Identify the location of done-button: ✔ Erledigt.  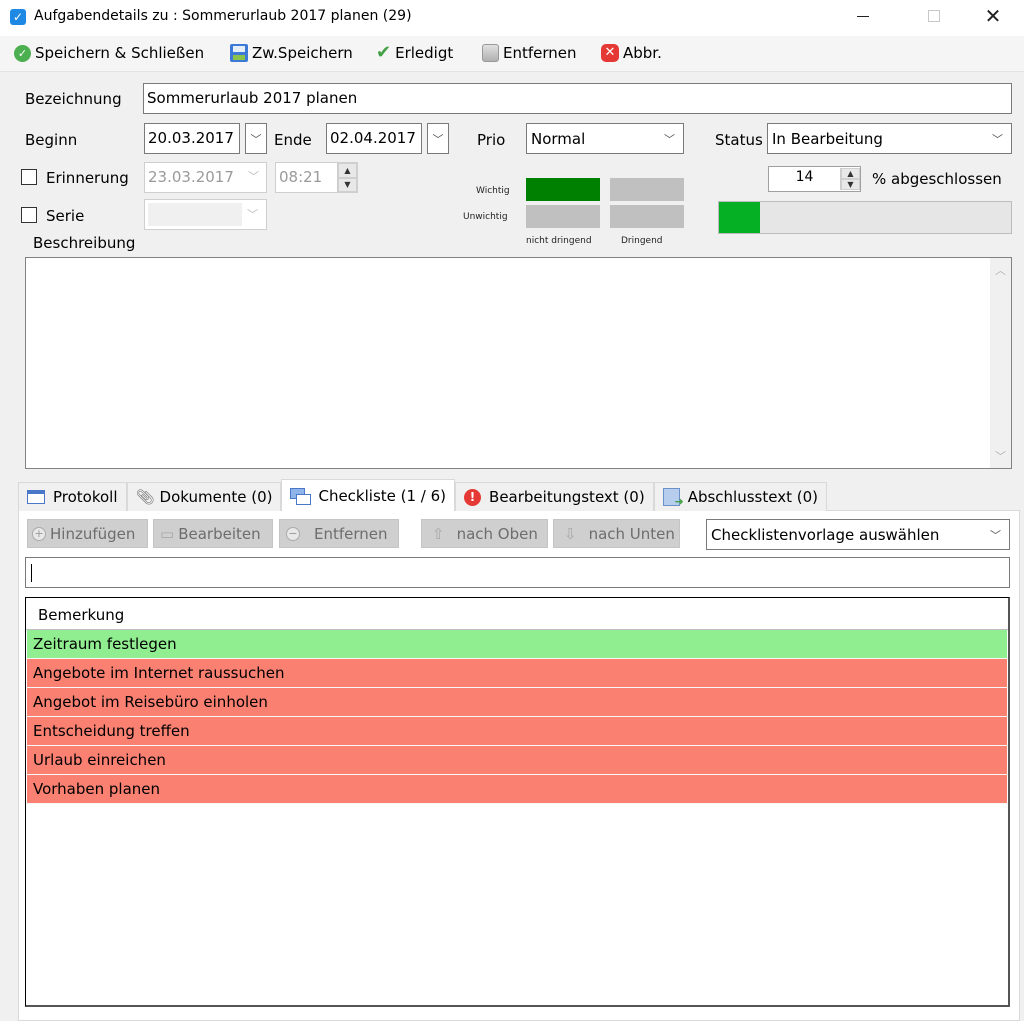
(415, 52).